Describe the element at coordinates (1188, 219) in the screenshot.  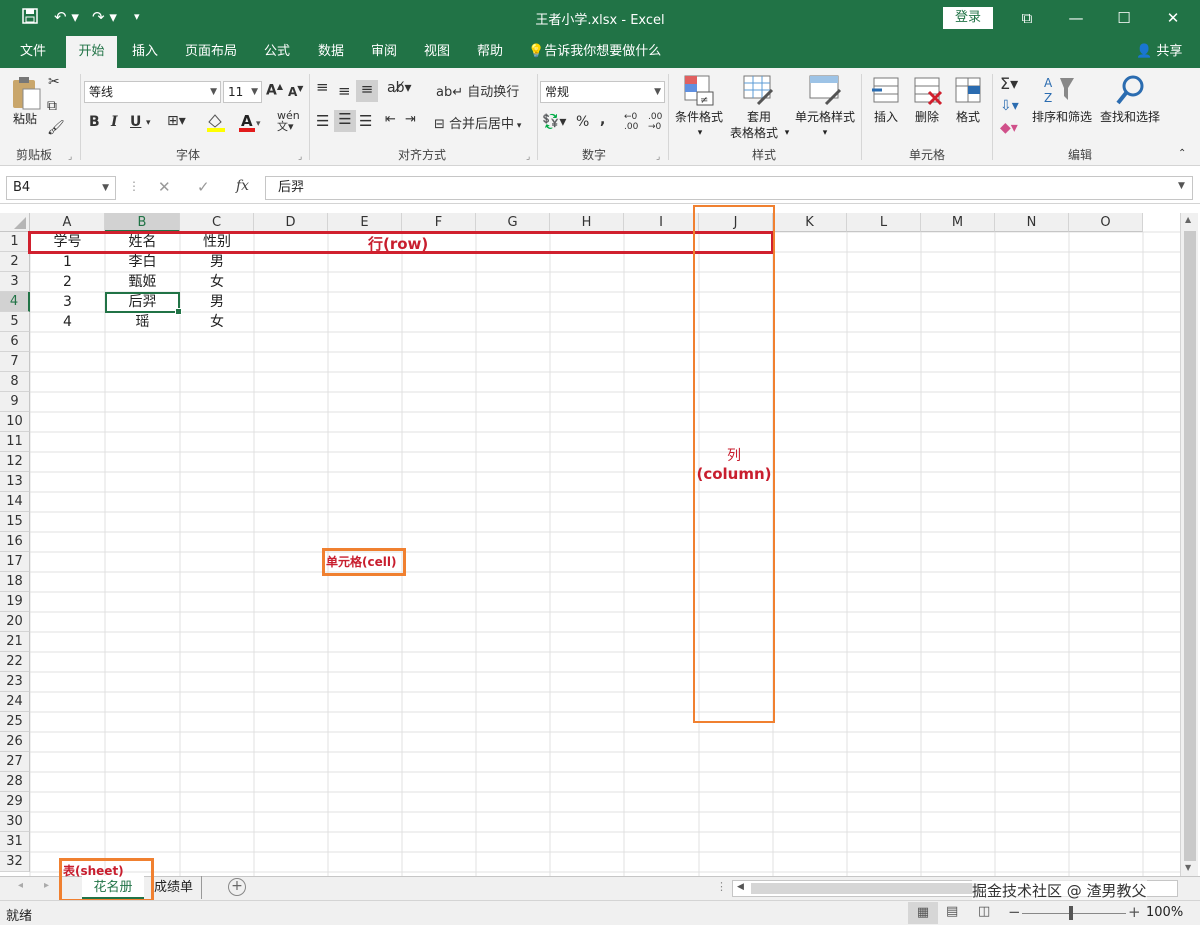
I see `scroll-up-icon: ▲` at that location.